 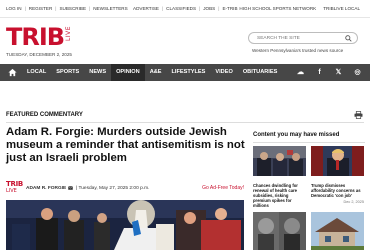 I want to click on instagram-icon: ◎, so click(x=357, y=72).